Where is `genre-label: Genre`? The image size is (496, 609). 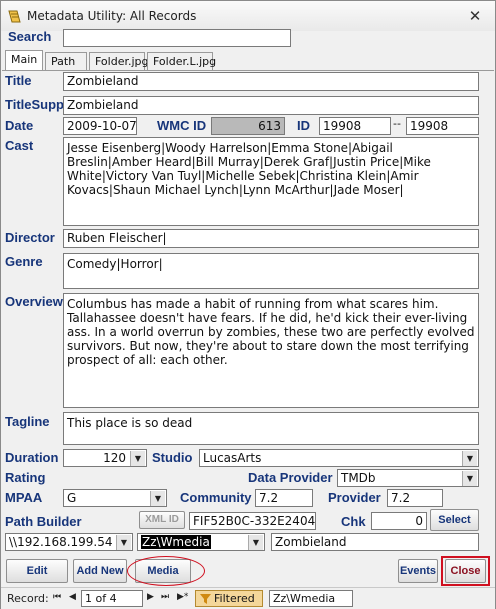 genre-label: Genre is located at coordinates (24, 261).